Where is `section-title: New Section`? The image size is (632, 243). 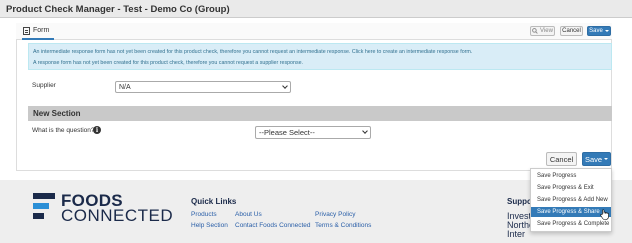 section-title: New Section is located at coordinates (57, 113).